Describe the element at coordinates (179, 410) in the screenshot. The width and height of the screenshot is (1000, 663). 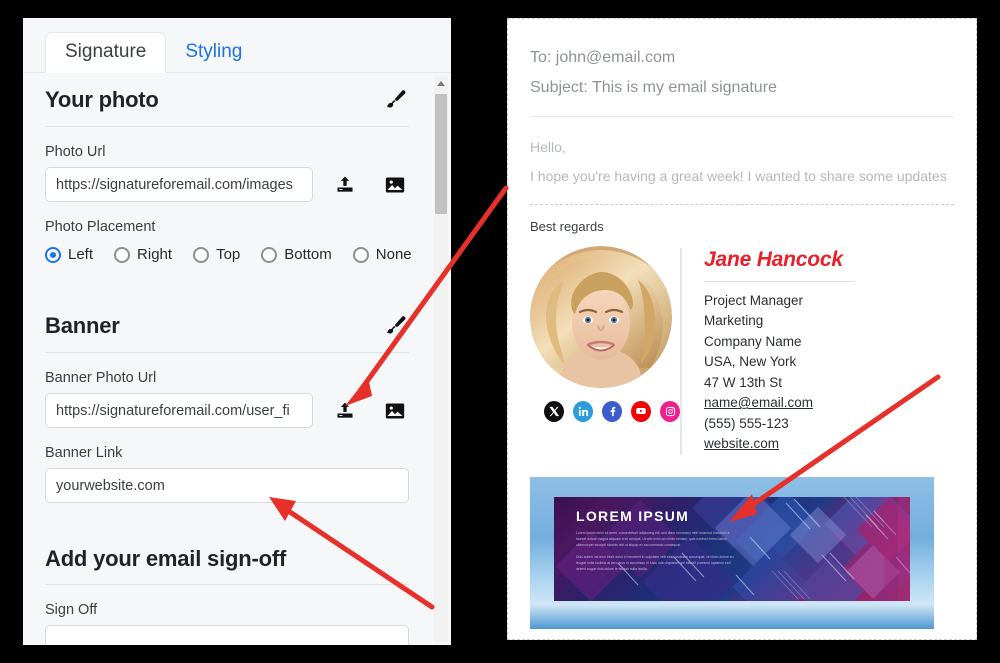
I see `banner-photo-url-input: https://signatureforemail.com/user_fi` at that location.